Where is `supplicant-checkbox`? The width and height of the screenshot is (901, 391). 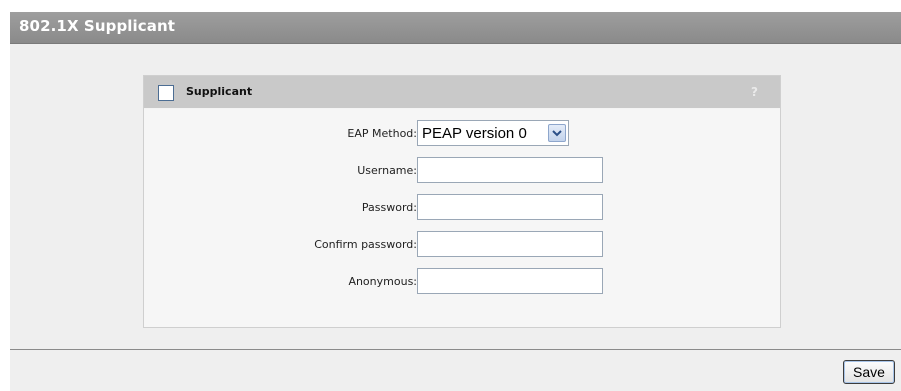 supplicant-checkbox is located at coordinates (166, 93).